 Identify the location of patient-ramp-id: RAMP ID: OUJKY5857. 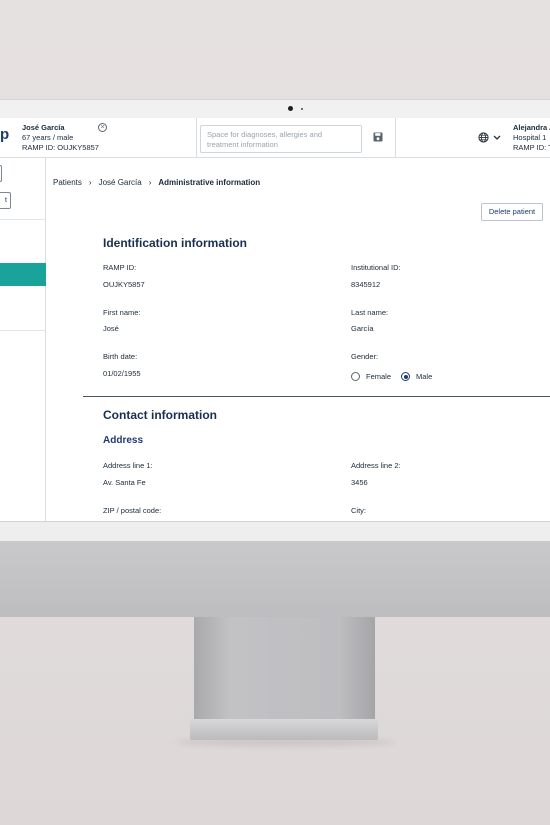
(60, 147).